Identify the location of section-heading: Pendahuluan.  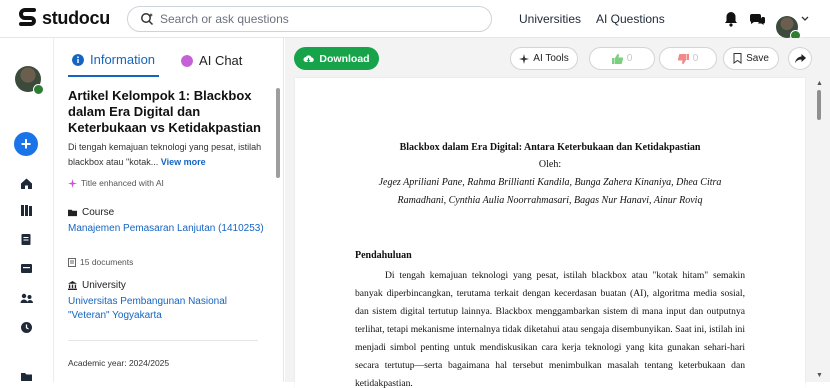
(383, 255).